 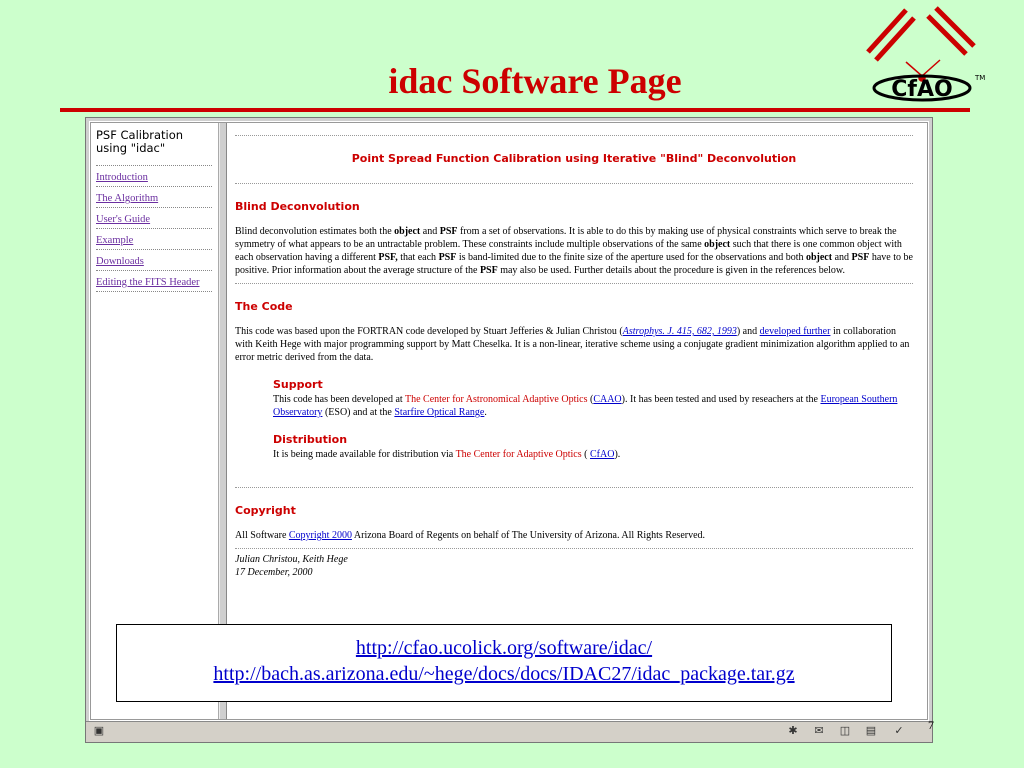 What do you see at coordinates (154, 262) in the screenshot?
I see `nav-link-downloads: Downloads` at bounding box center [154, 262].